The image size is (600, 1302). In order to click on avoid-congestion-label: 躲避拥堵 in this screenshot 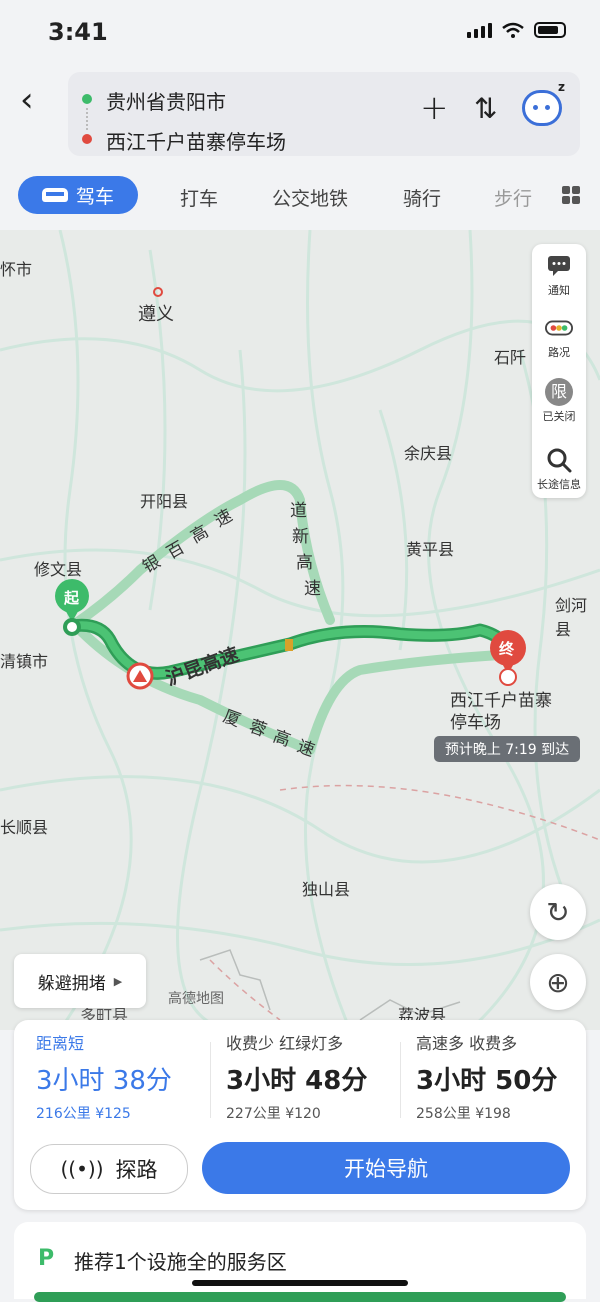, I will do `click(71, 983)`.